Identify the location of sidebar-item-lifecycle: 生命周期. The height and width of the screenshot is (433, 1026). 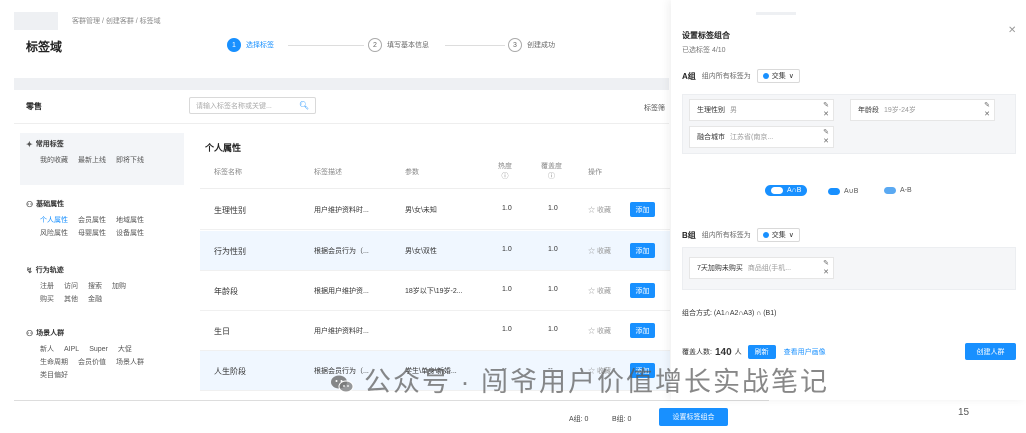
(54, 362).